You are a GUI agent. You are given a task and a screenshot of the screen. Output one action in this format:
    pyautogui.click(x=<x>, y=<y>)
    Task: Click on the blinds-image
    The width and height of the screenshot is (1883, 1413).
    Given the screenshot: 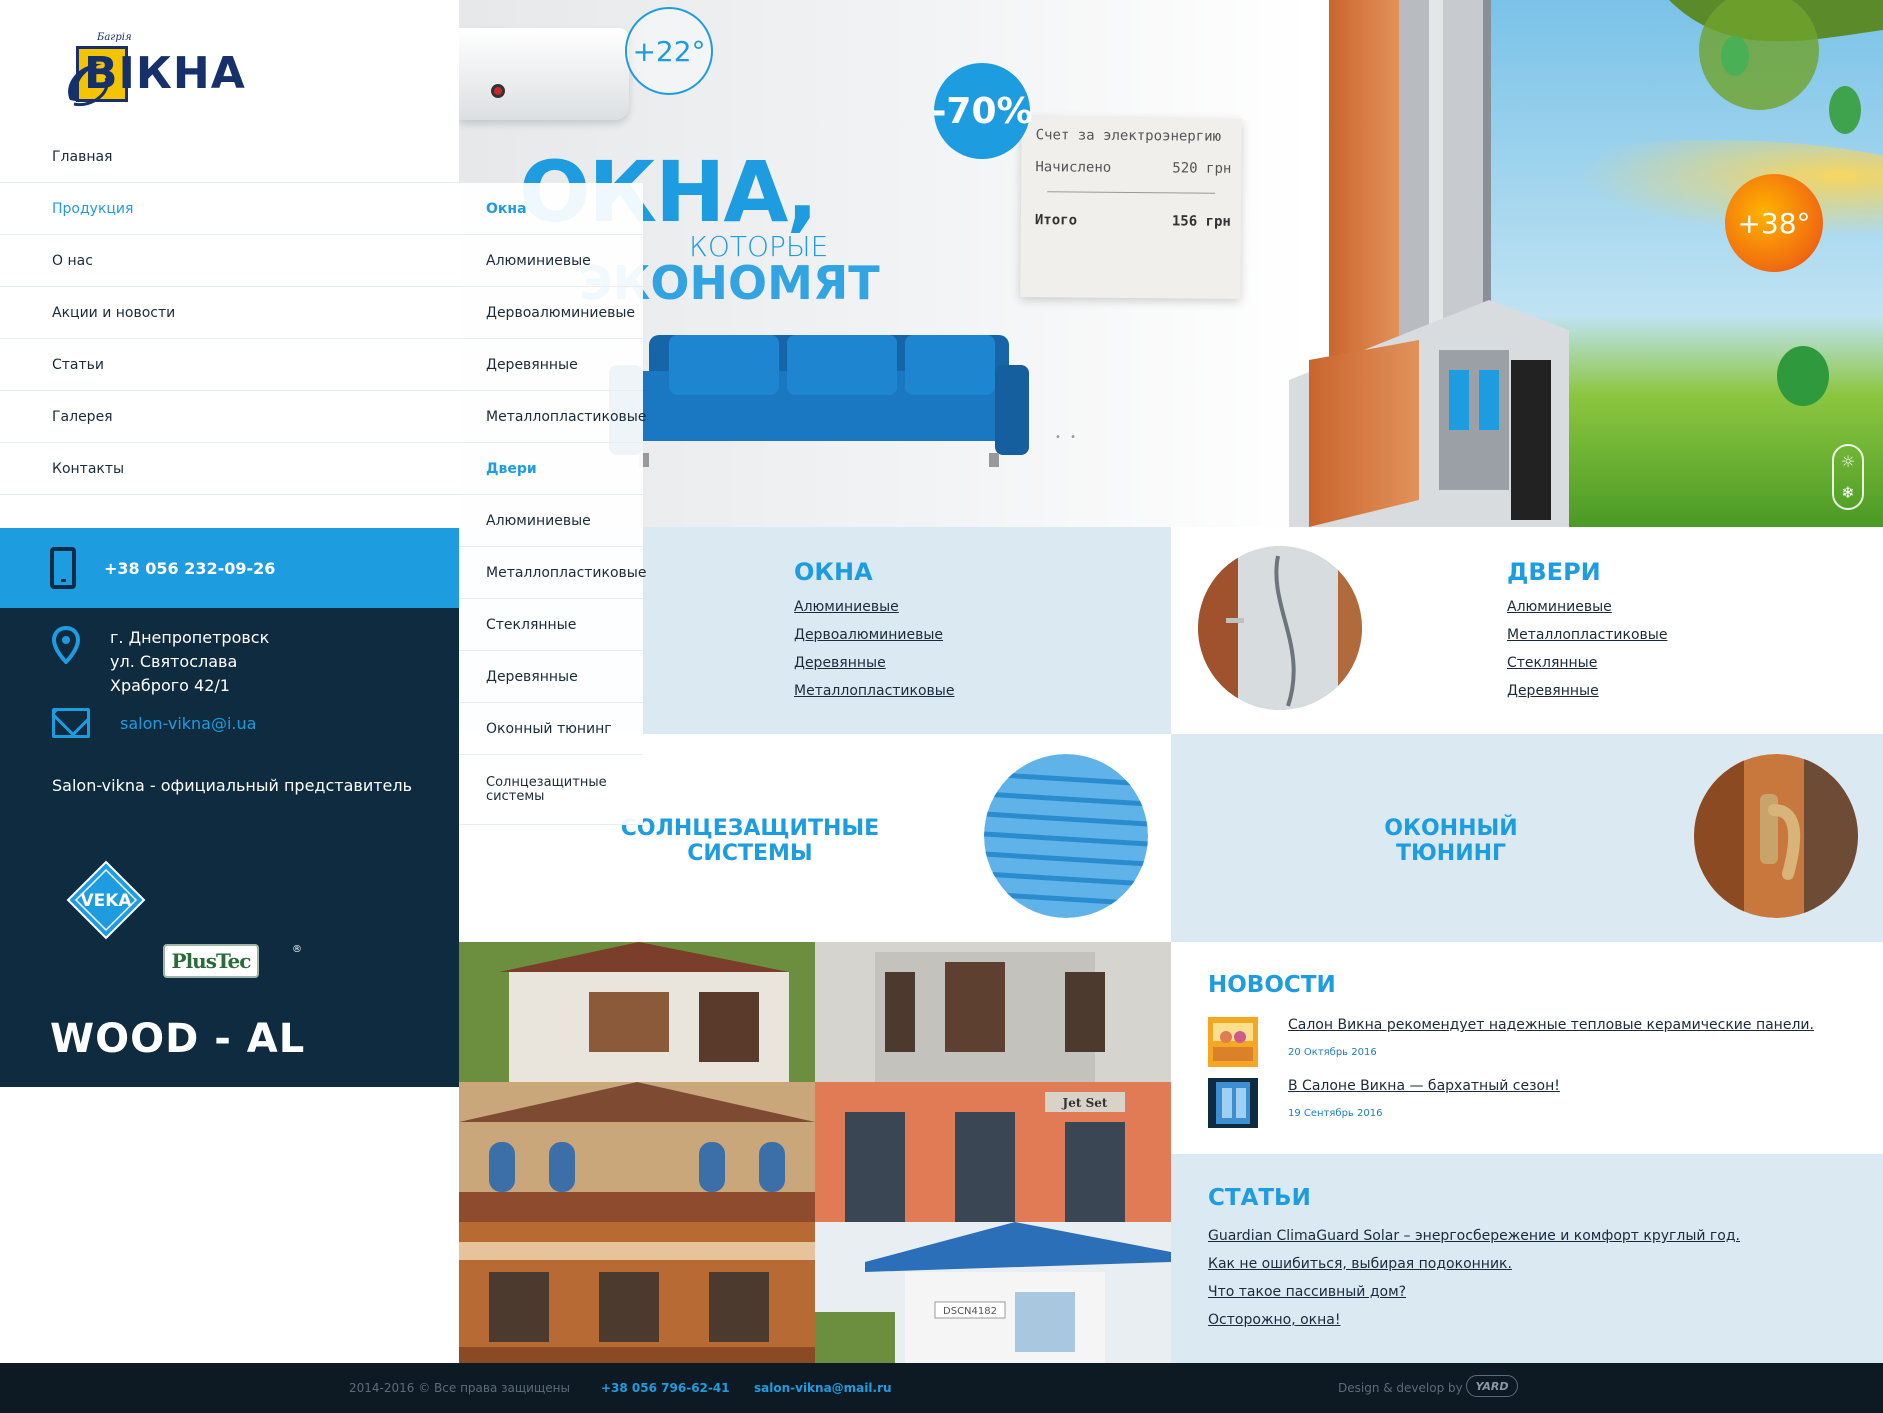 What is the action you would take?
    pyautogui.click(x=1066, y=836)
    